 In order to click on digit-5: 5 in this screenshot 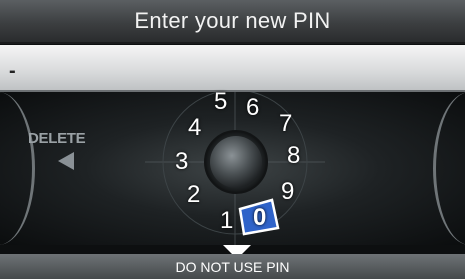, I will do `click(220, 102)`.